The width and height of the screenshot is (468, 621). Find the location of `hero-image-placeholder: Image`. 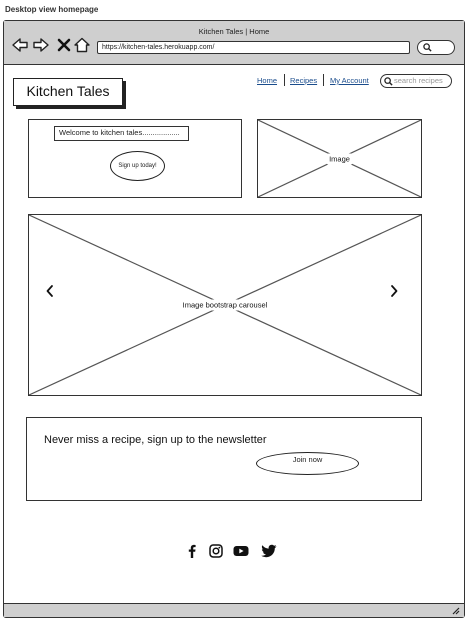

hero-image-placeholder: Image is located at coordinates (339, 158).